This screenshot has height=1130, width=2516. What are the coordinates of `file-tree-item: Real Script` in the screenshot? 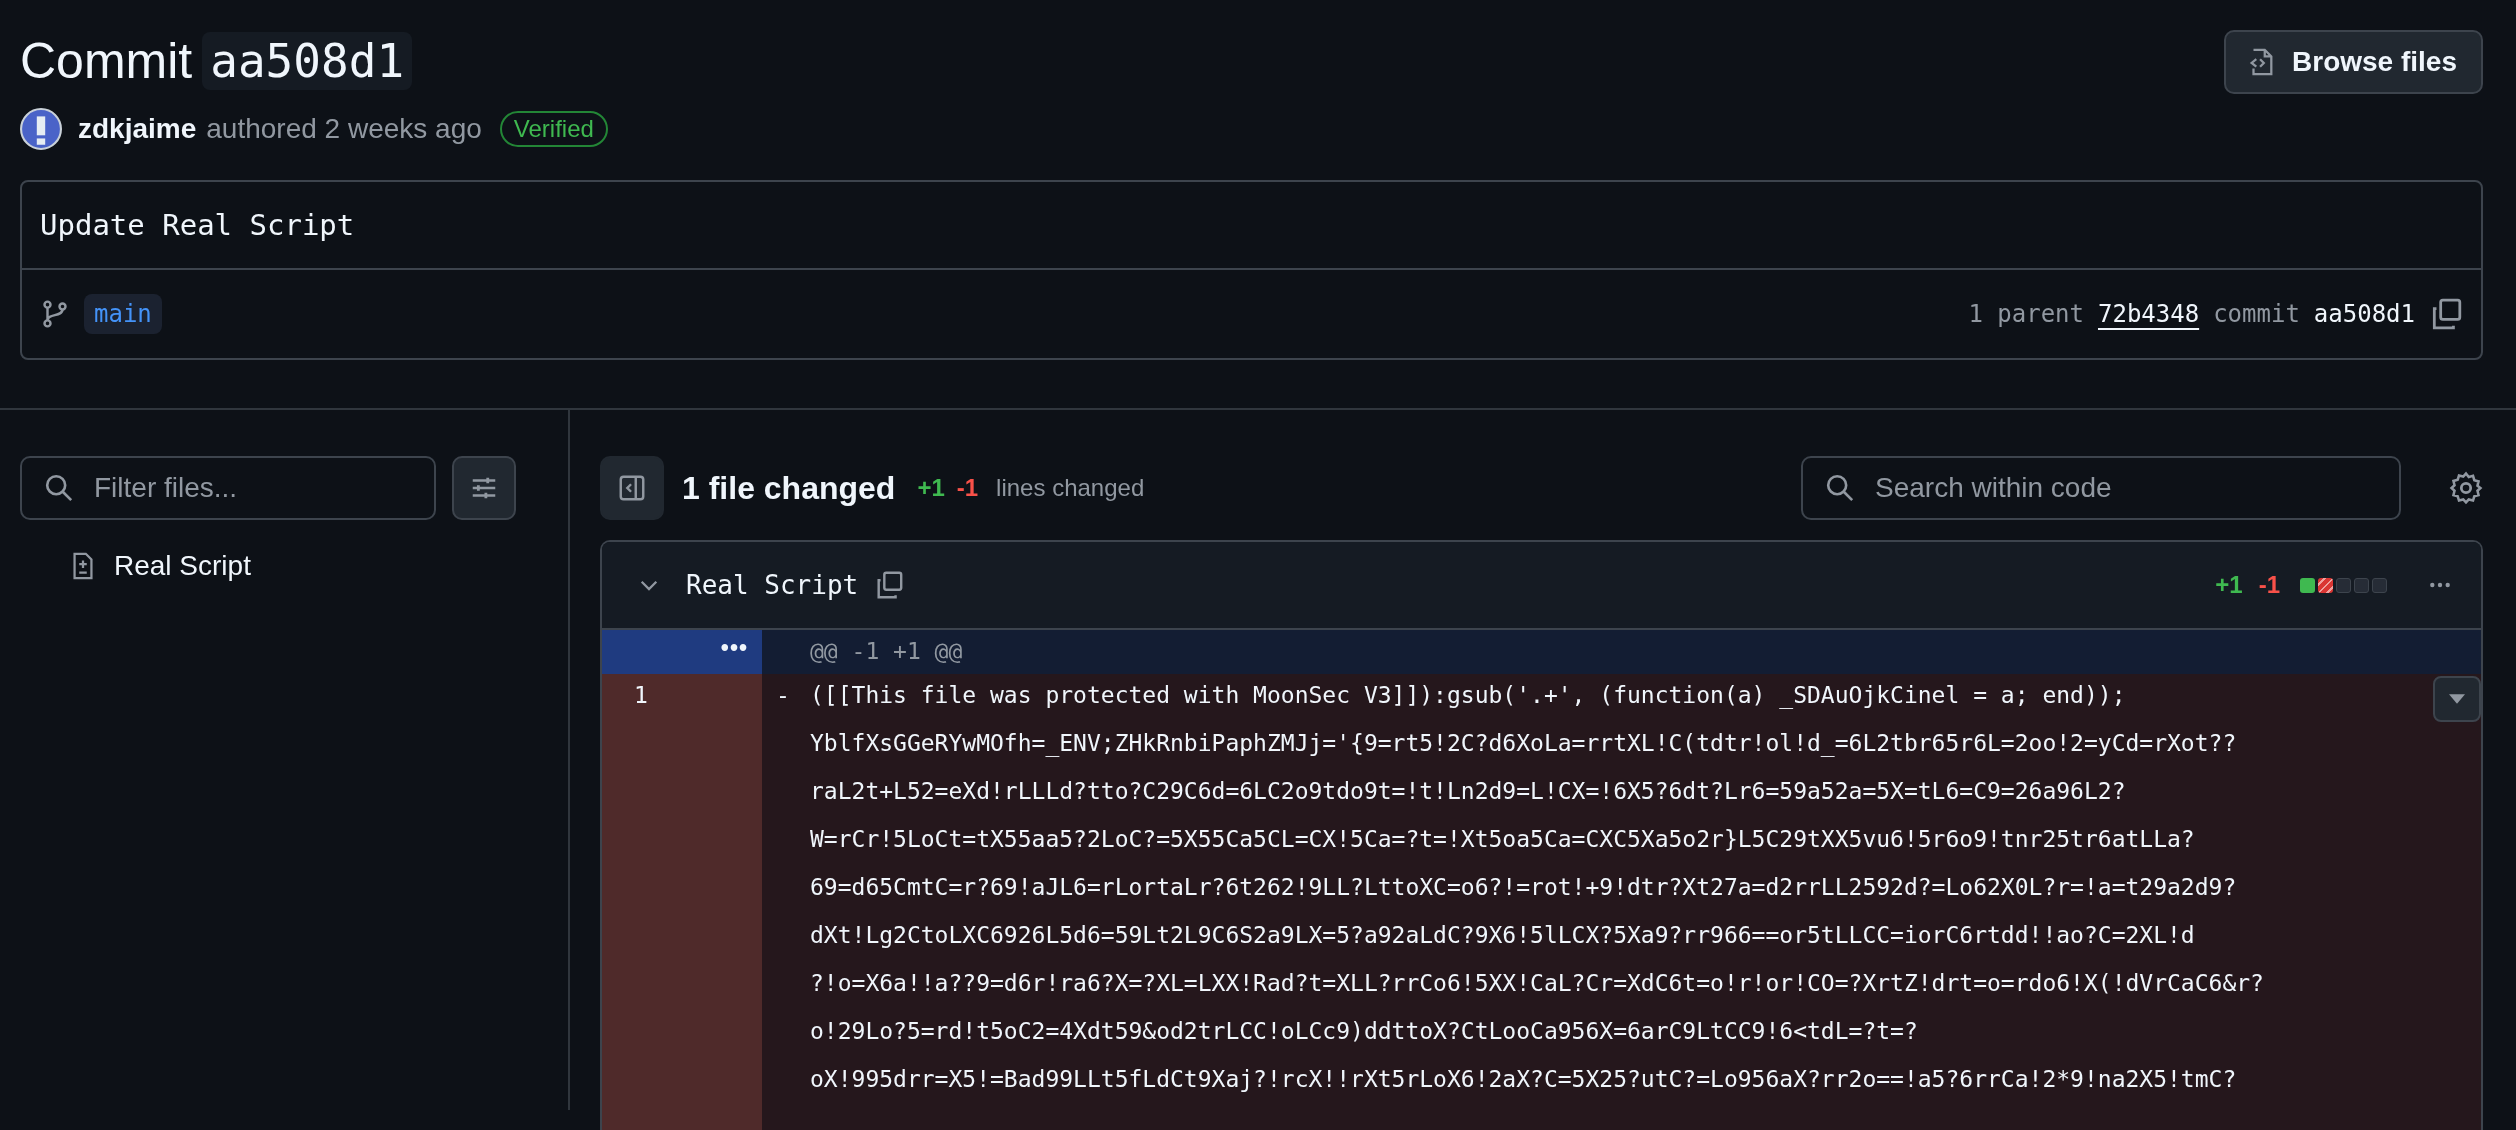 It's located at (286, 566).